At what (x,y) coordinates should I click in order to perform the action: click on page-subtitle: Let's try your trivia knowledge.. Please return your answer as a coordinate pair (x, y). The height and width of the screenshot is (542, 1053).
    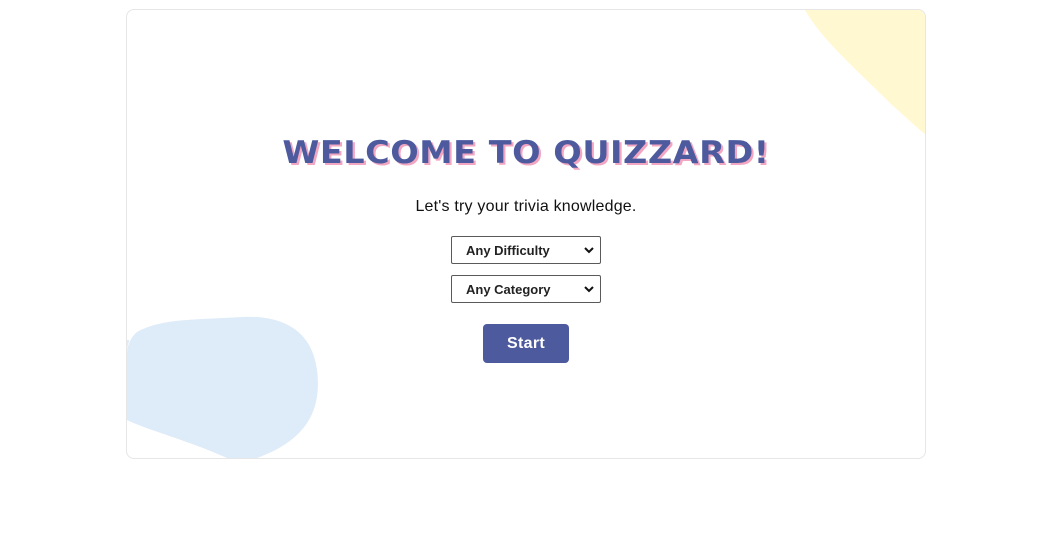
    Looking at the image, I should click on (526, 206).